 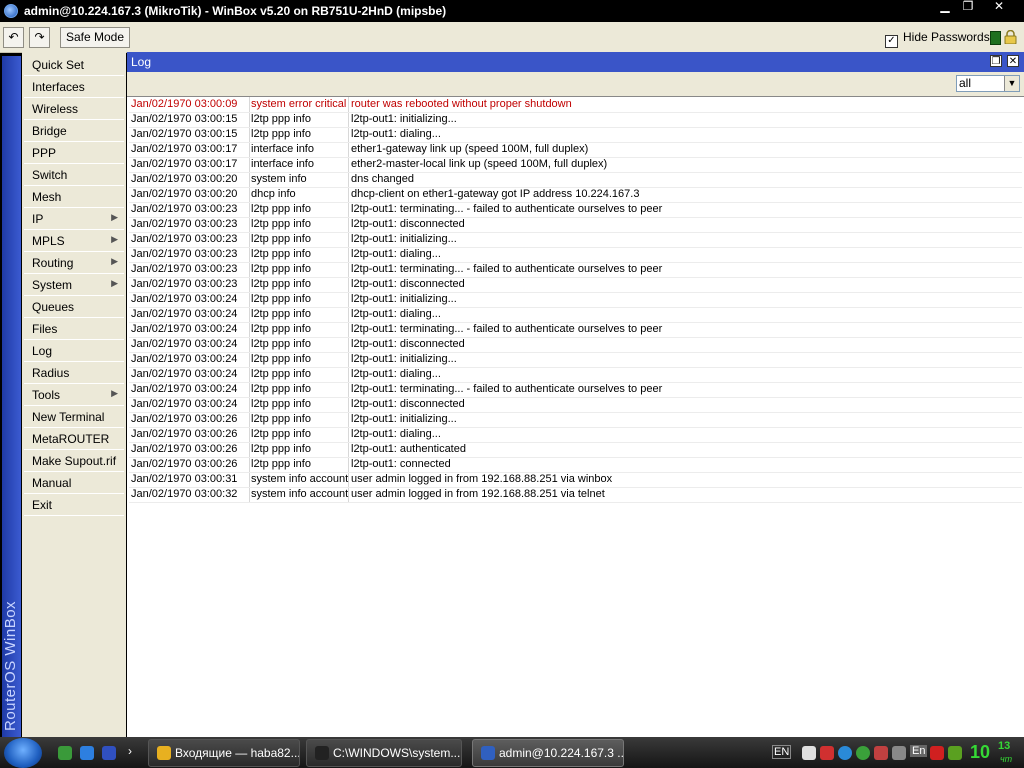 What do you see at coordinates (114, 393) in the screenshot?
I see `submenu-arrow-icon: ▶` at bounding box center [114, 393].